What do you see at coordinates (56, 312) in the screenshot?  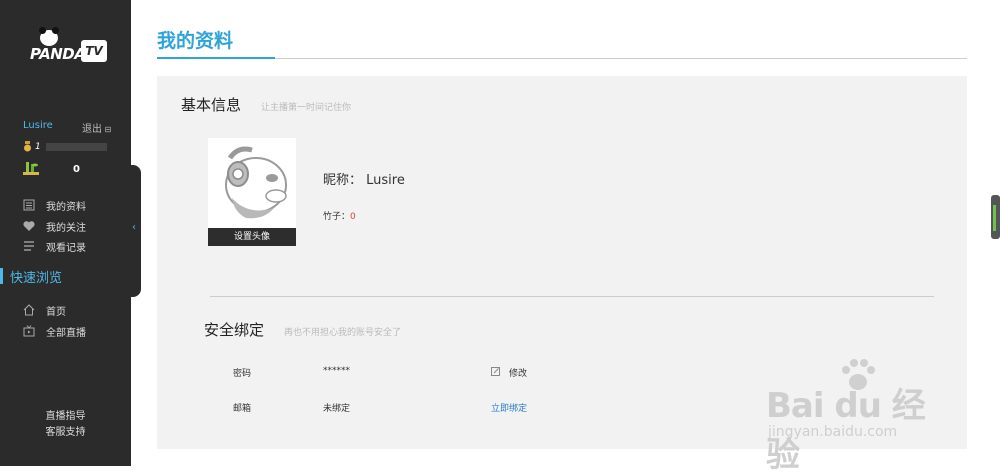 I see `sidebar-item-label: 首页` at bounding box center [56, 312].